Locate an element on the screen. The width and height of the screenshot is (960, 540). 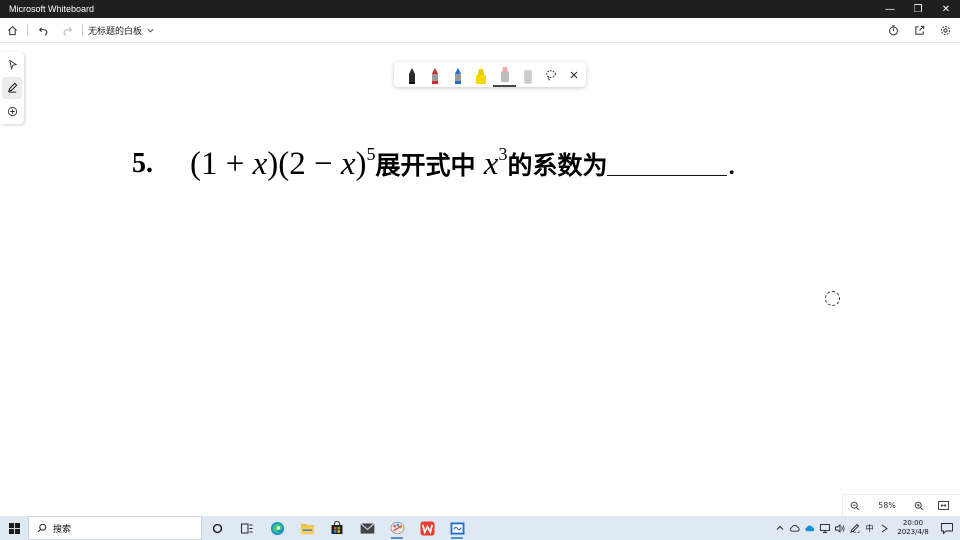
math-question: 5. (1 + x)(2 − x)5展开式中 x3的系数为. is located at coordinates (452, 166).